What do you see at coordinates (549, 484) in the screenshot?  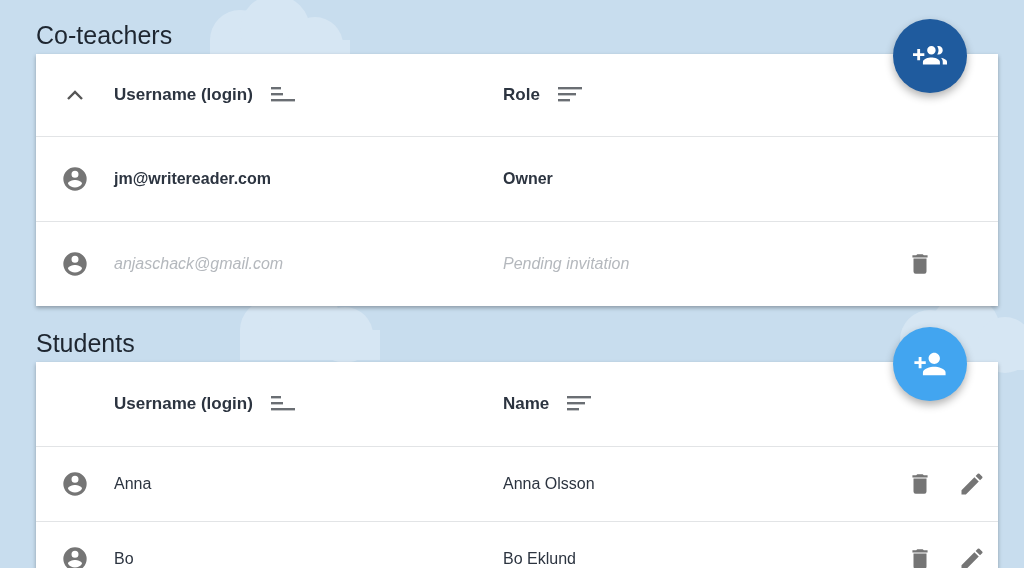 I see `table-cell-text: Anna Olsson` at bounding box center [549, 484].